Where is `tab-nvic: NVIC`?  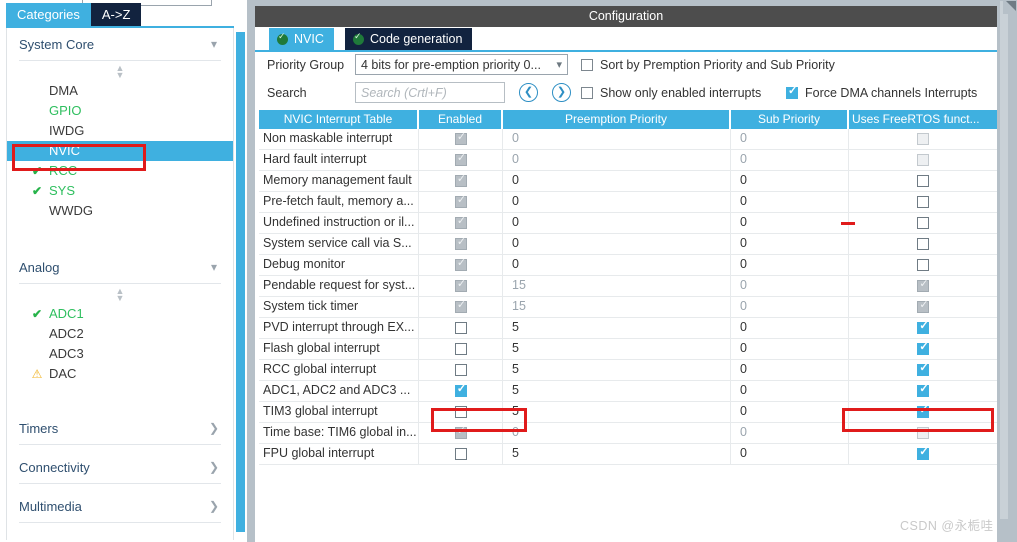 tab-nvic: NVIC is located at coordinates (301, 39).